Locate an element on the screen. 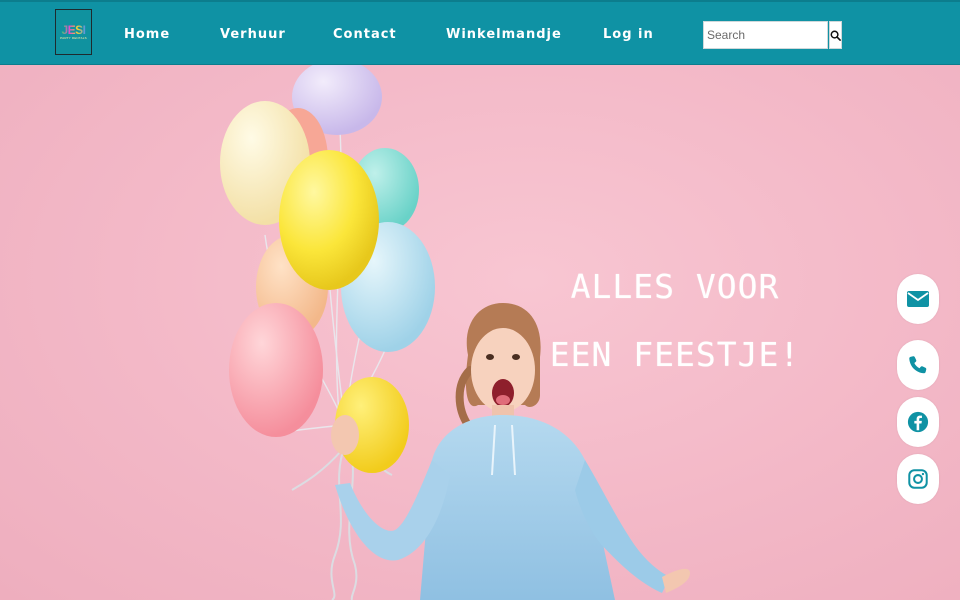 The width and height of the screenshot is (960, 600). logo-wordmark: JESI is located at coordinates (73, 30).